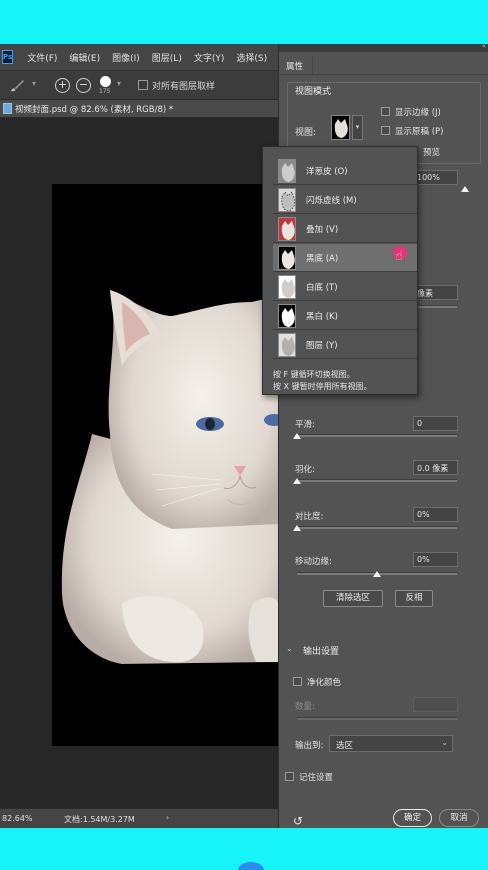 This screenshot has height=870, width=488. I want to click on view-option-on-layers: 图层 (Y), so click(345, 345).